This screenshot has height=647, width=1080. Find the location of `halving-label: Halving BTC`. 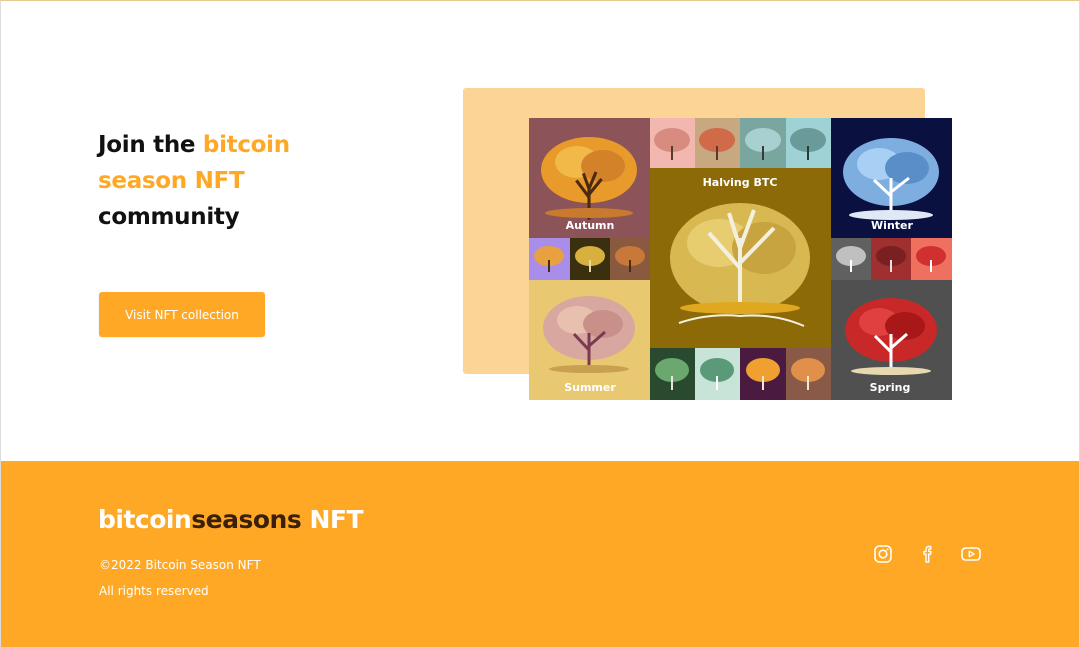

halving-label: Halving BTC is located at coordinates (740, 182).